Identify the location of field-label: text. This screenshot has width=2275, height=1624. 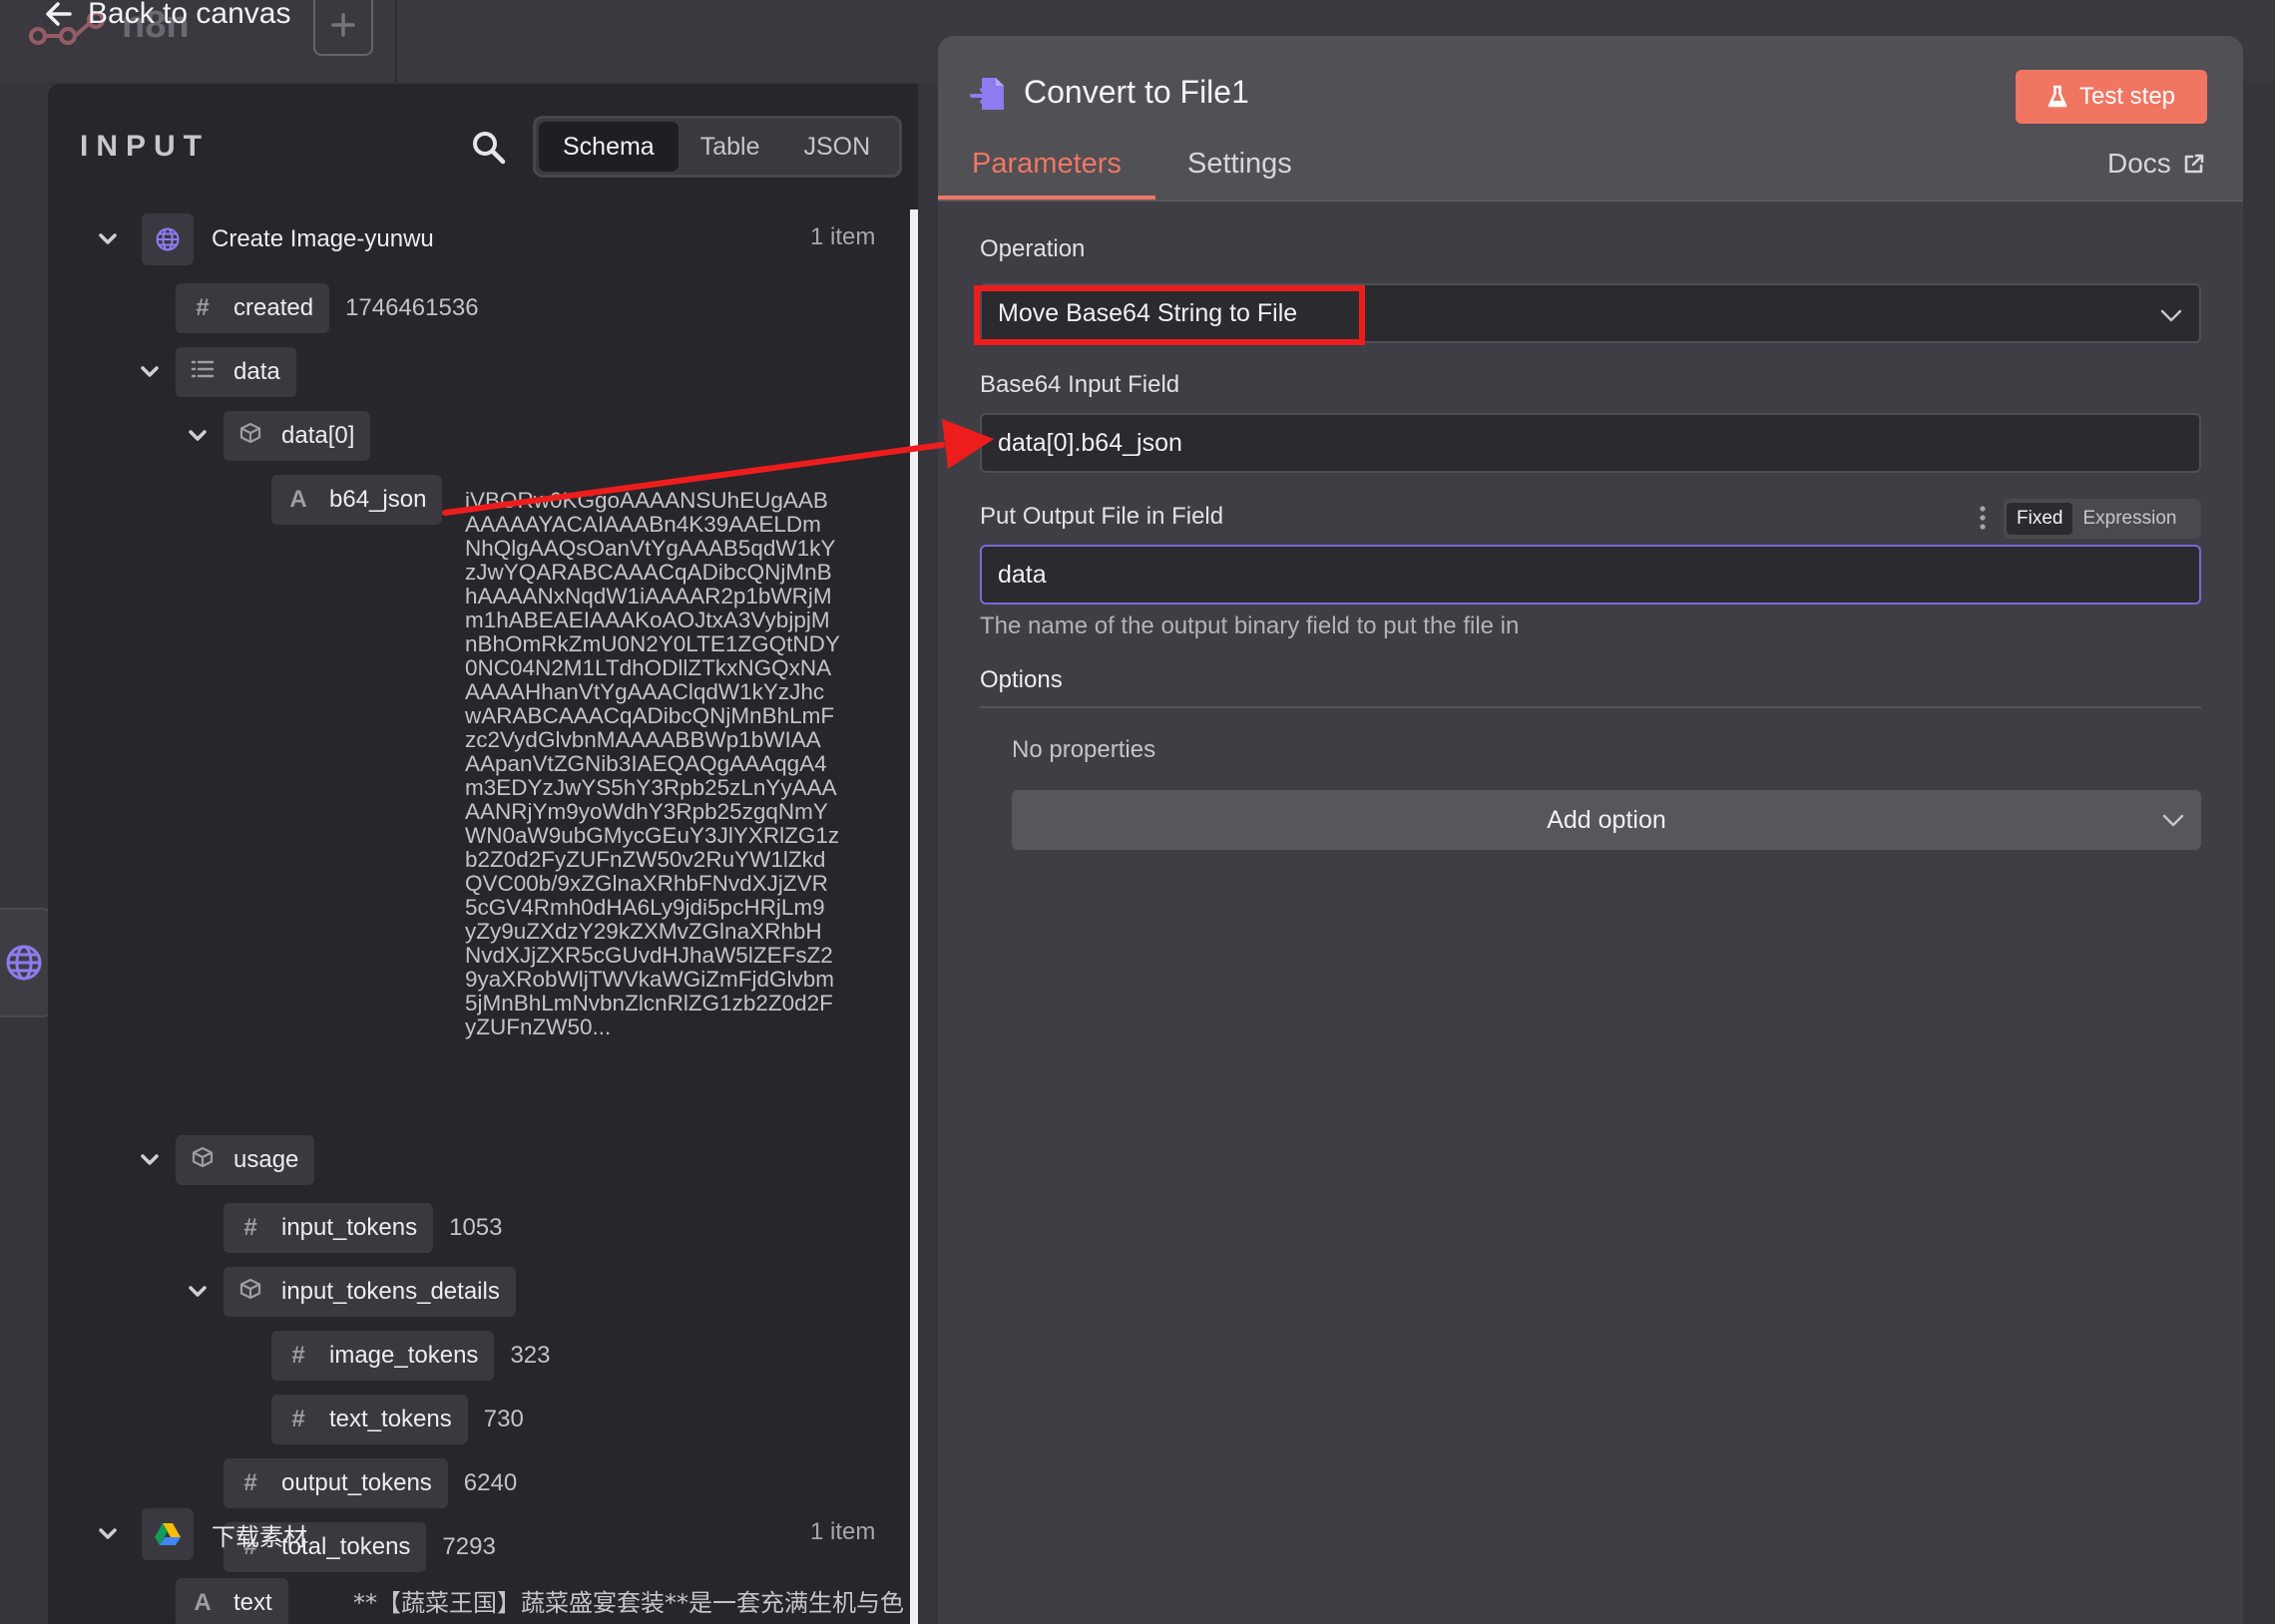
(252, 1603).